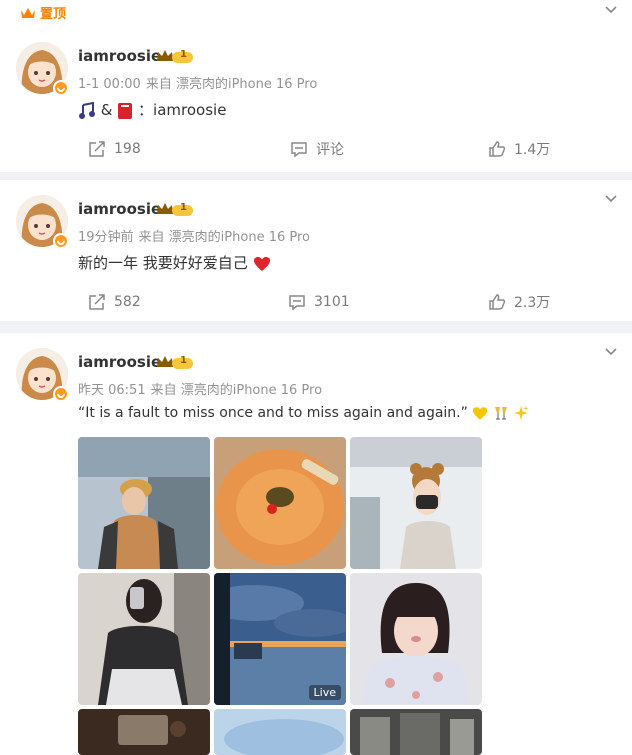  Describe the element at coordinates (480, 413) in the screenshot. I see `yellow-heart-icon` at that location.